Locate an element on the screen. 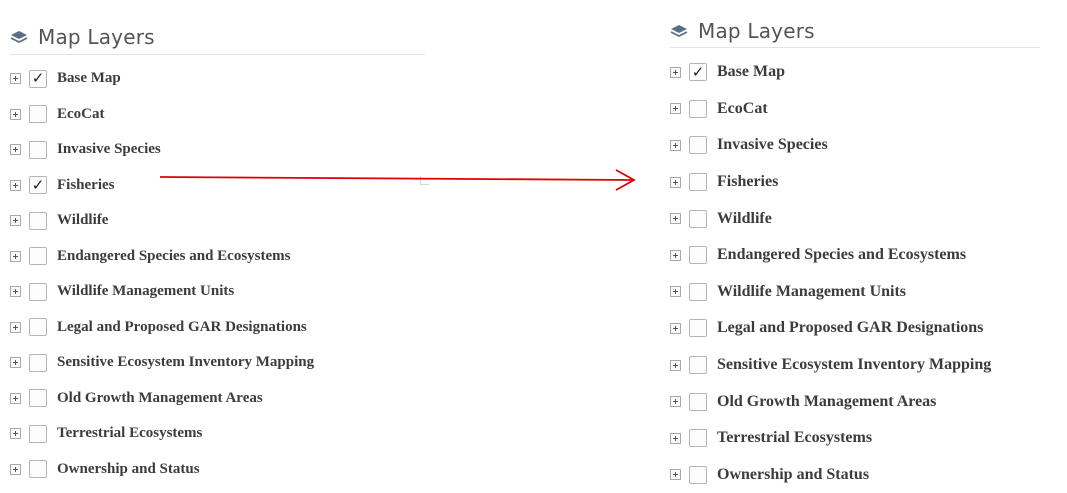 This screenshot has width=1067, height=493. layer-label: Wildlife is located at coordinates (744, 218).